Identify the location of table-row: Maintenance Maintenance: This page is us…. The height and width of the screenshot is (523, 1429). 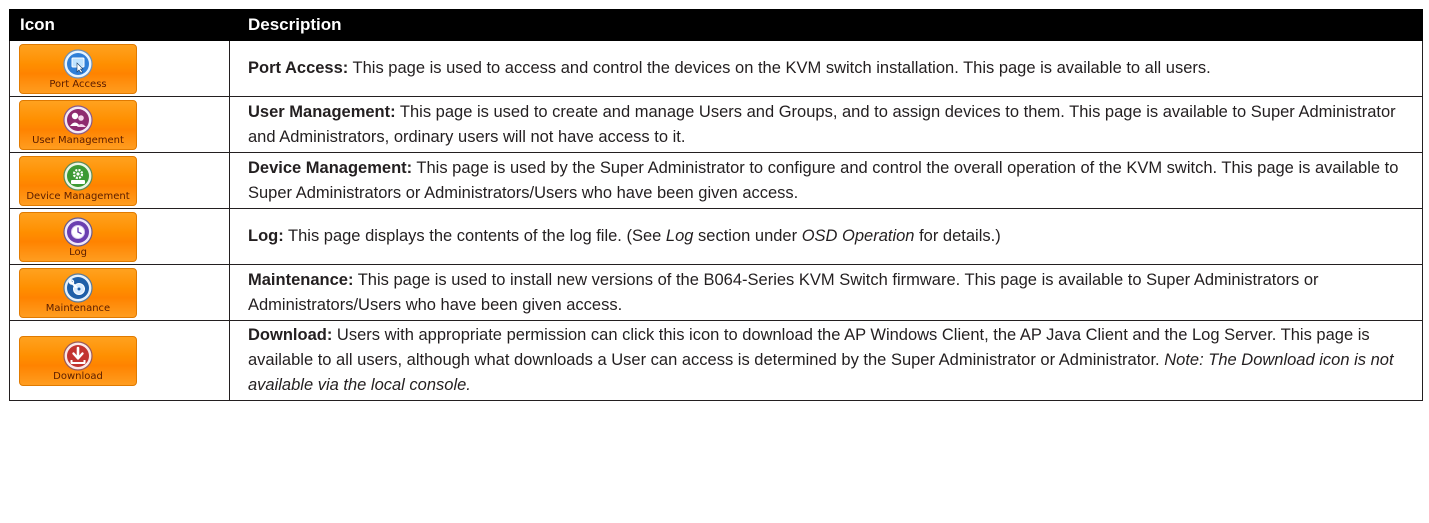
(716, 292).